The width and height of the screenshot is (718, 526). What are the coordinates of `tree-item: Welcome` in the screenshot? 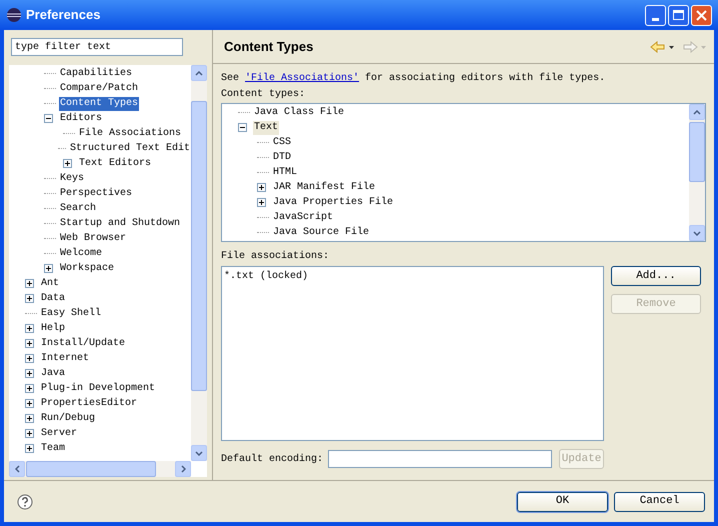 It's located at (81, 253).